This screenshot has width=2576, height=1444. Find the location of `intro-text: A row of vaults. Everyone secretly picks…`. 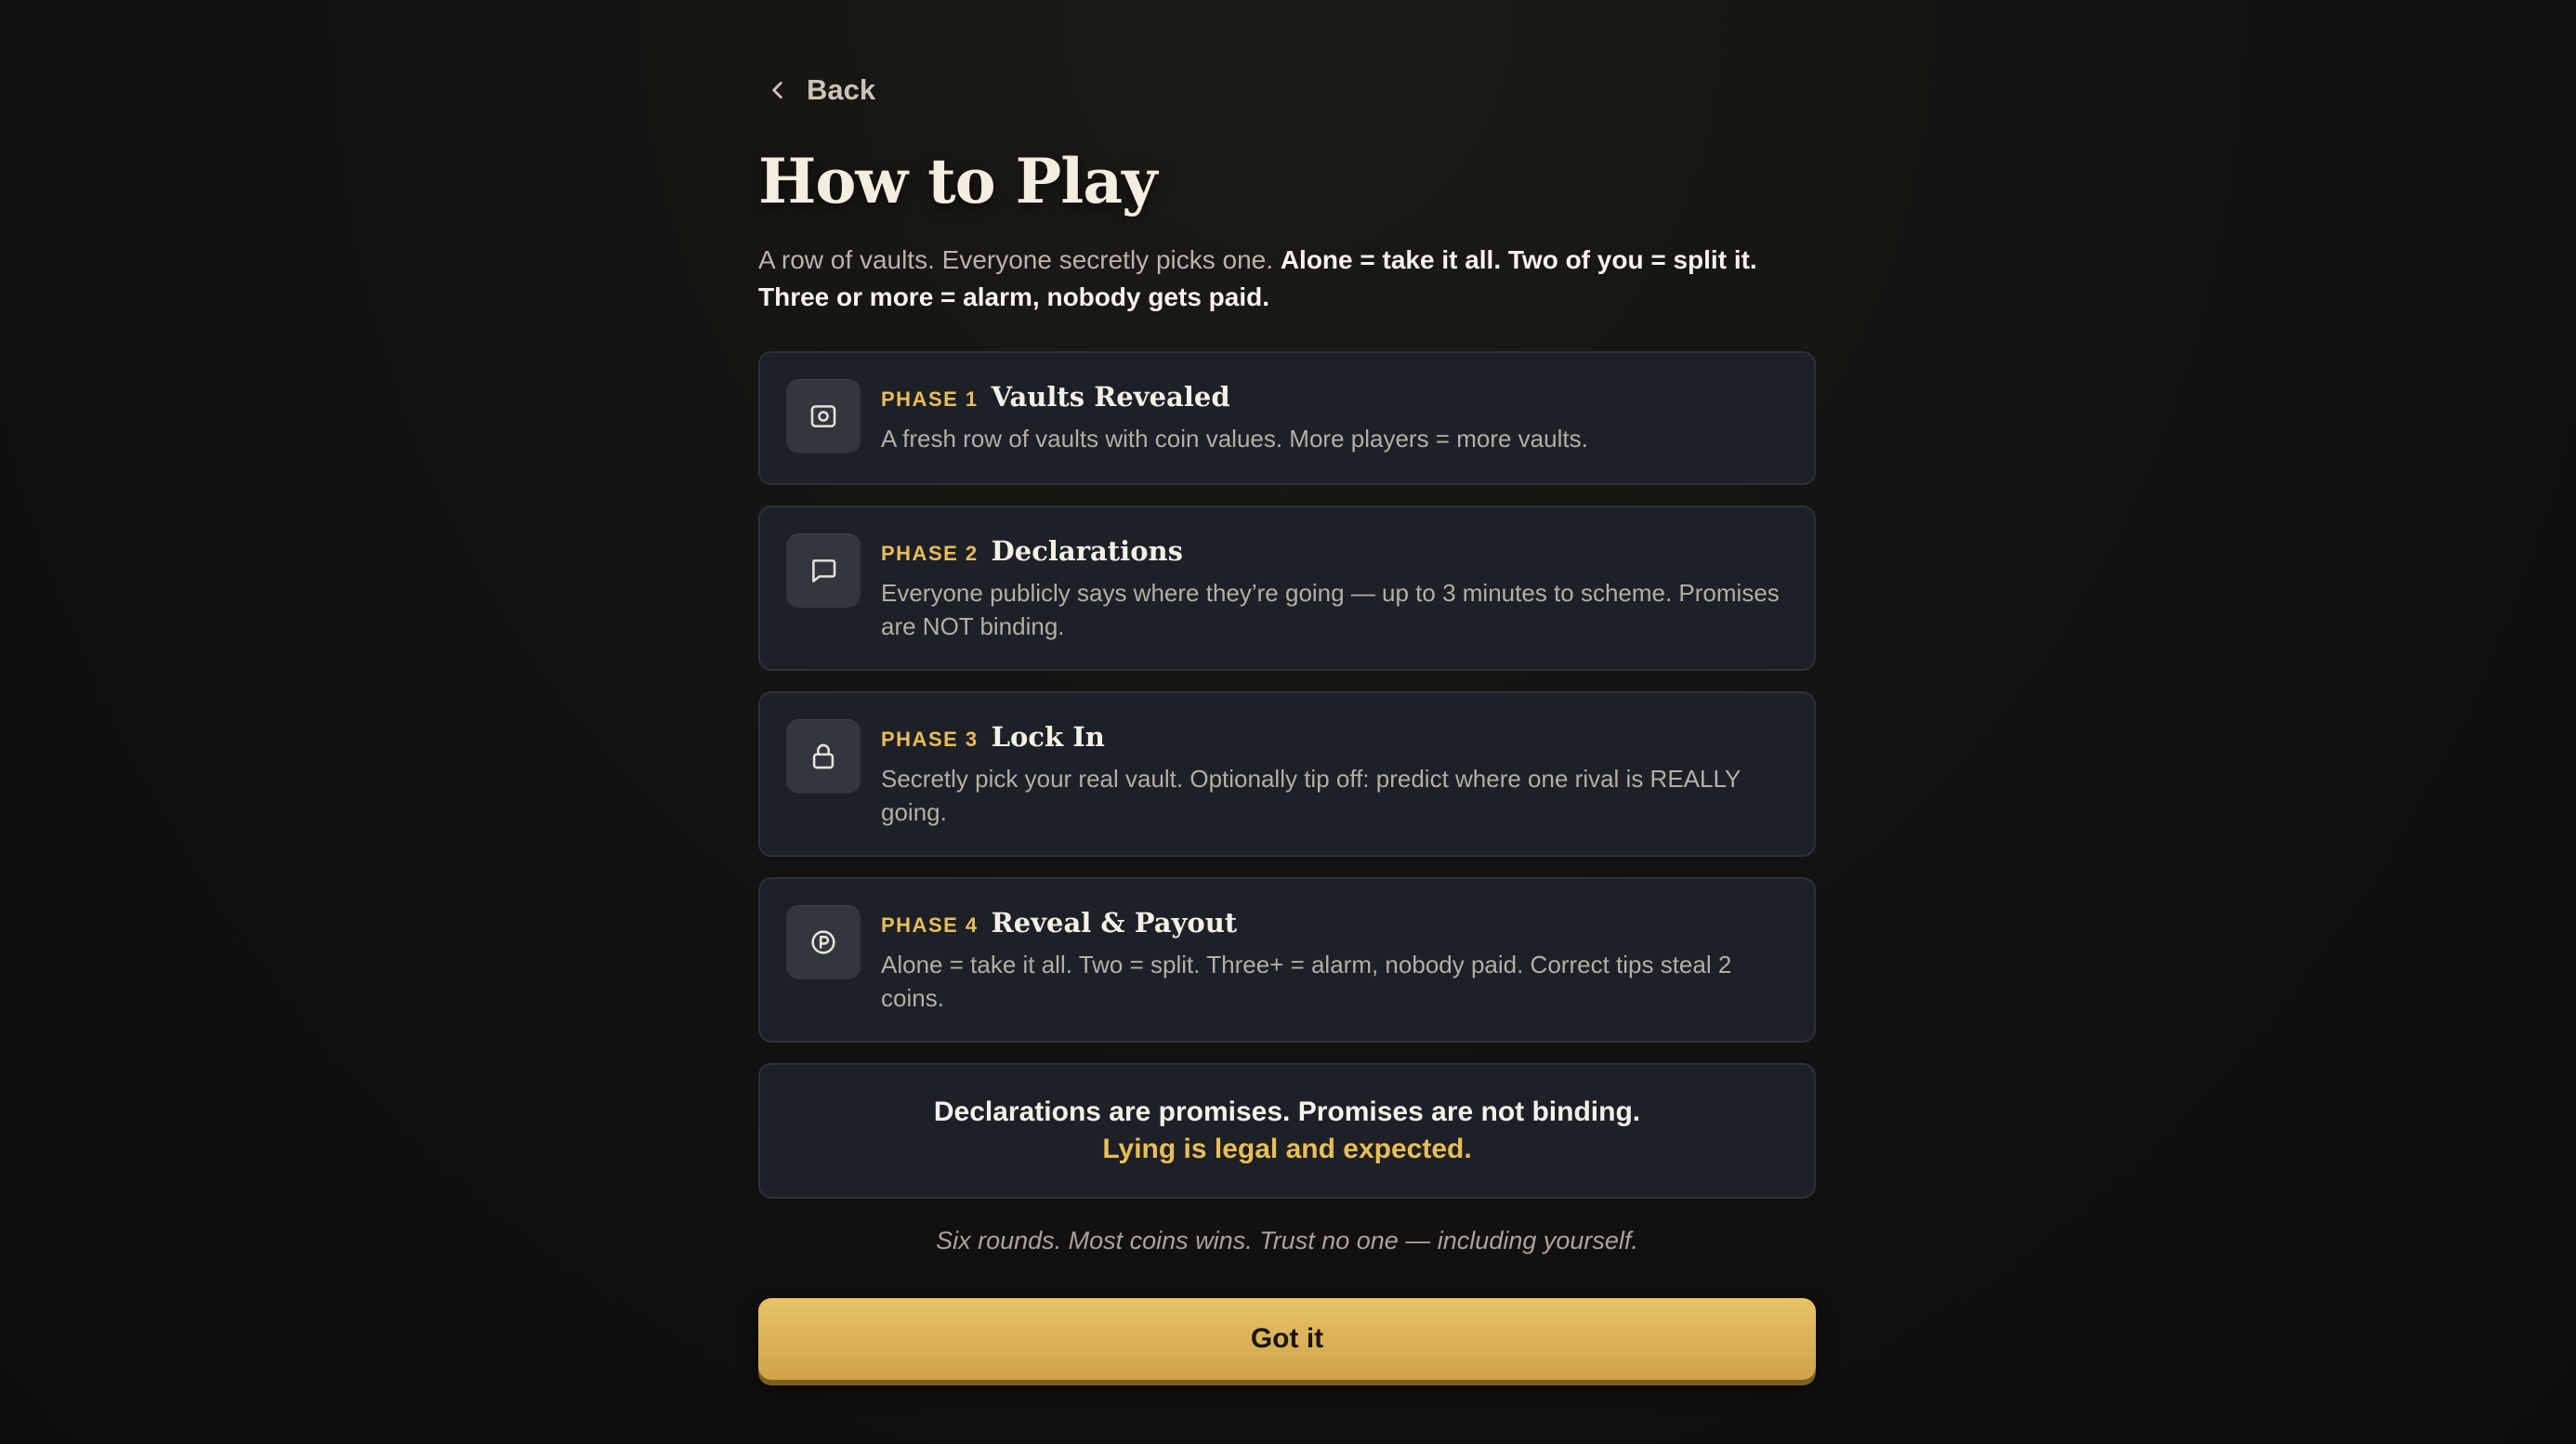

intro-text: A row of vaults. Everyone secretly picks… is located at coordinates (1287, 279).